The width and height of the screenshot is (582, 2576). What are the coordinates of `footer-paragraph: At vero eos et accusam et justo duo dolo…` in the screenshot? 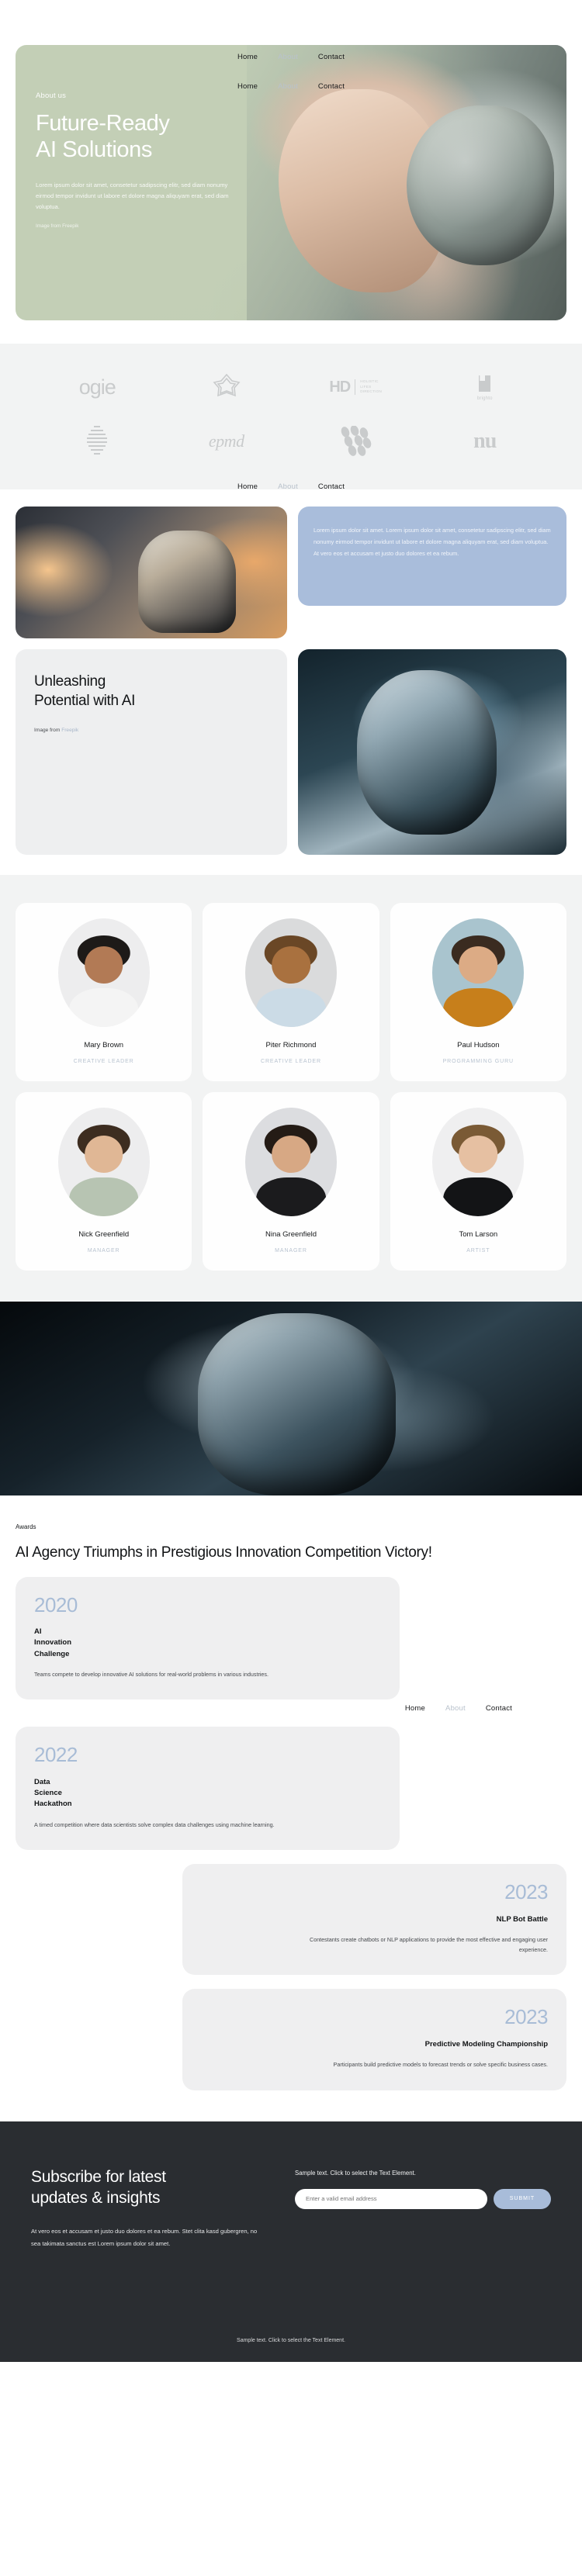 It's located at (145, 2238).